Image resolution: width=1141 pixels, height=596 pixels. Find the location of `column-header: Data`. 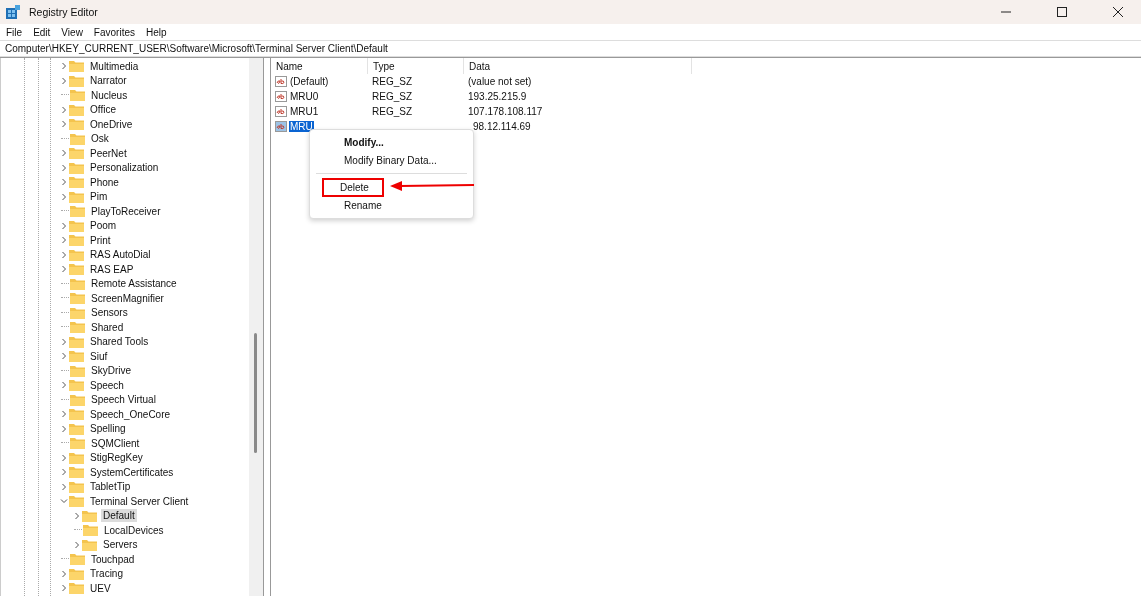

column-header: Data is located at coordinates (578, 66).